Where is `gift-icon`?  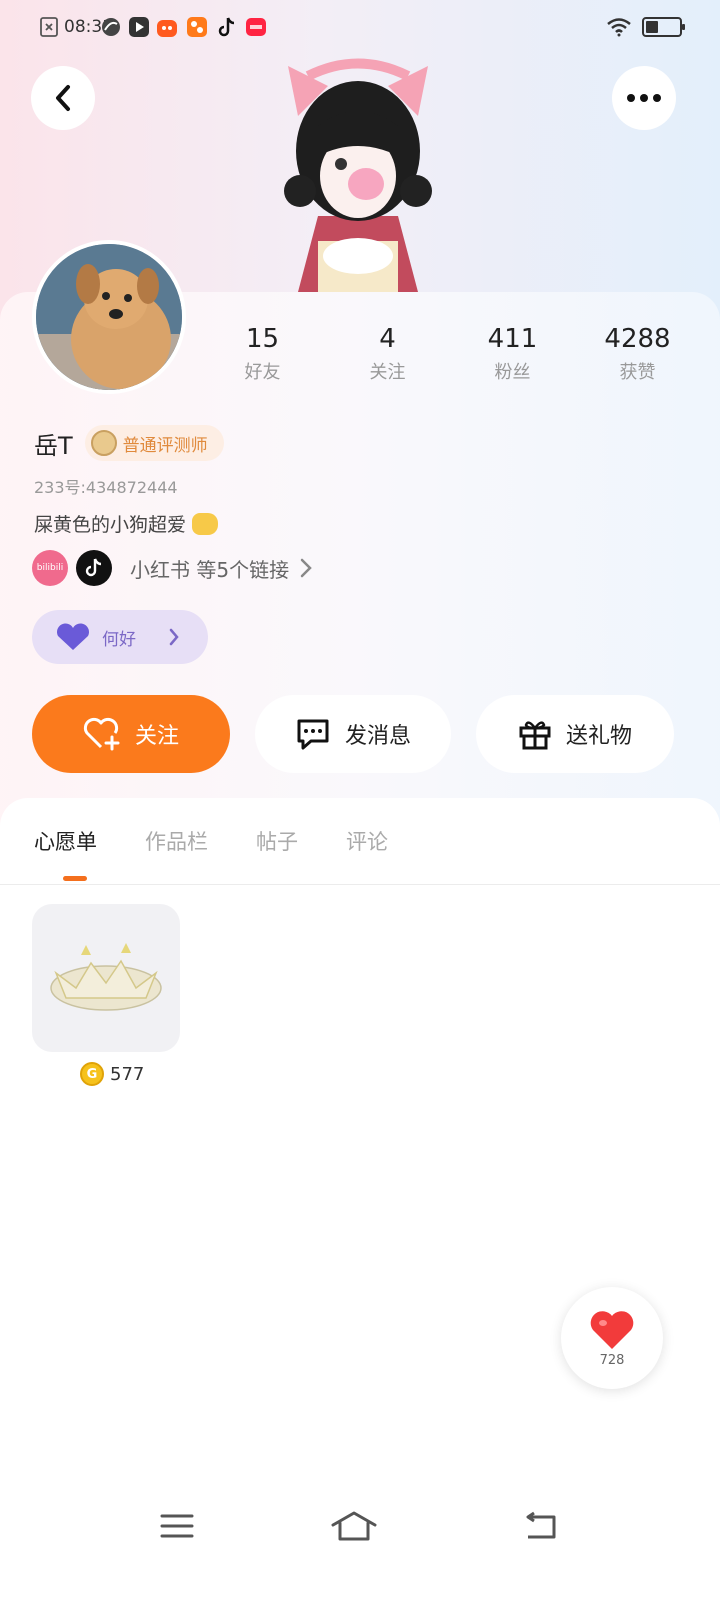 gift-icon is located at coordinates (535, 735).